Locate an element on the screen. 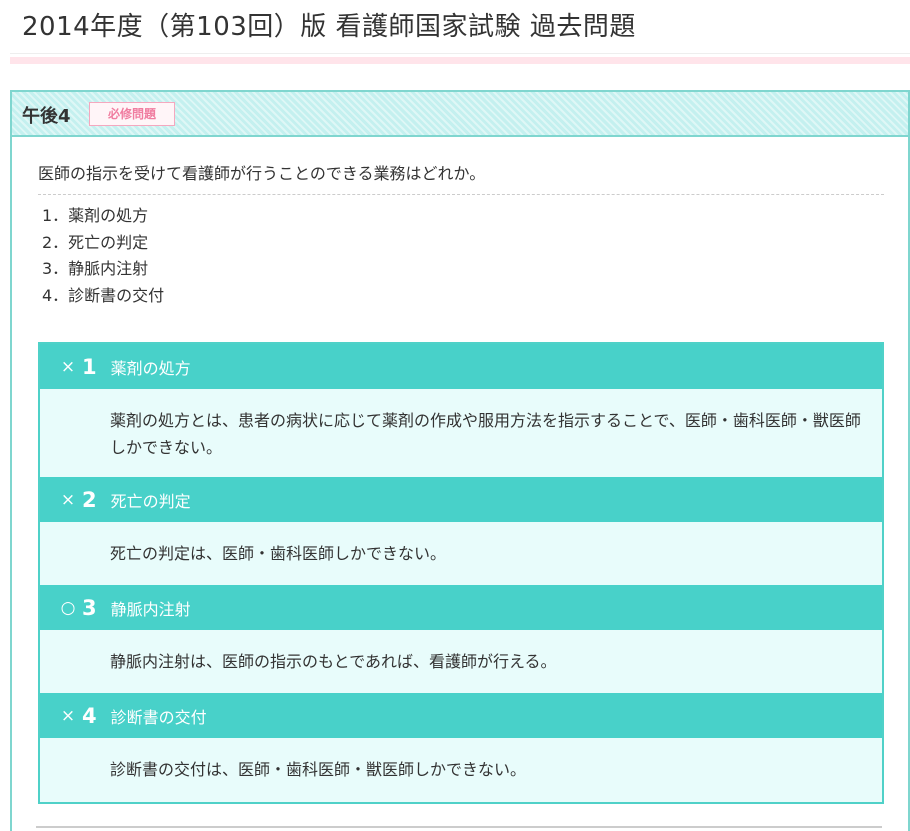  explanation-title: 診断書の交付 is located at coordinates (158, 717).